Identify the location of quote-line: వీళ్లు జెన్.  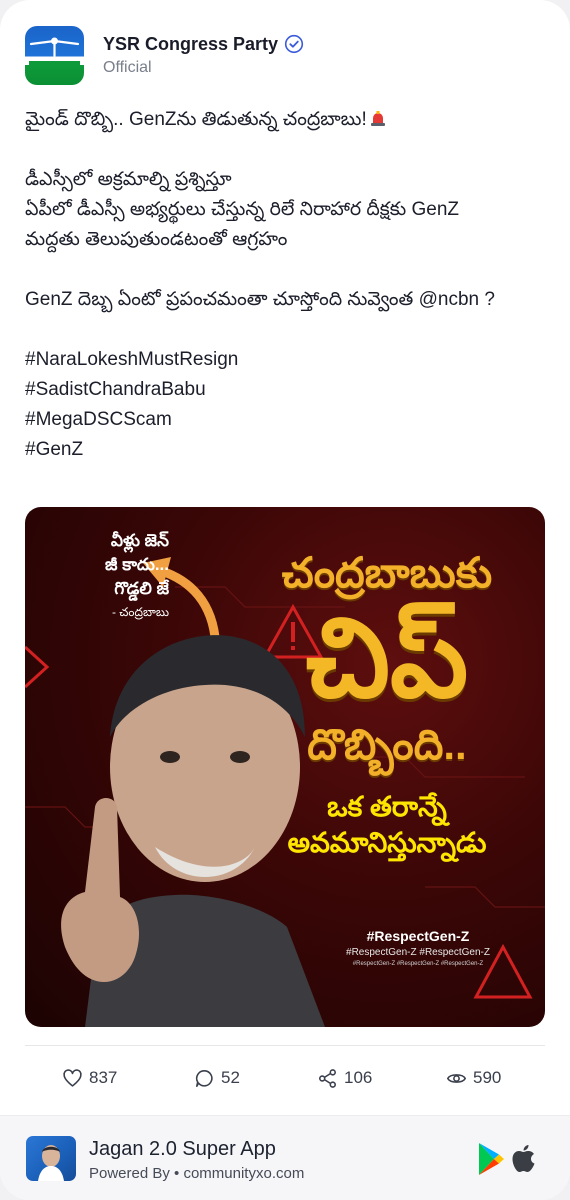
(139, 540).